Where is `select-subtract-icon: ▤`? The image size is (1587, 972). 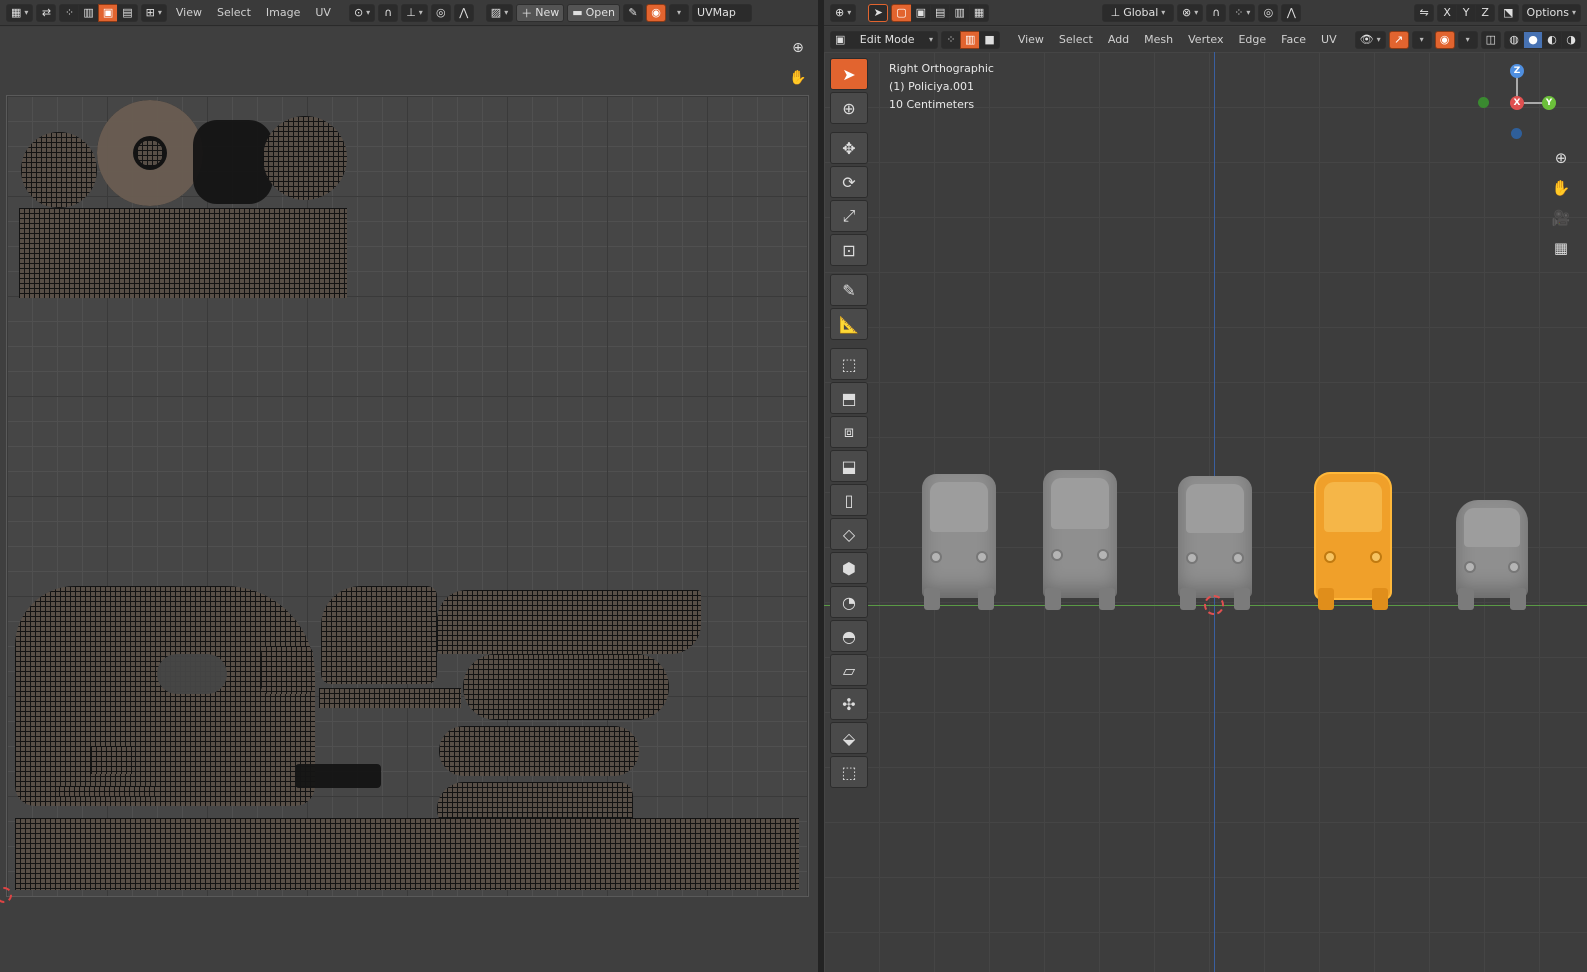 select-subtract-icon: ▤ is located at coordinates (940, 12).